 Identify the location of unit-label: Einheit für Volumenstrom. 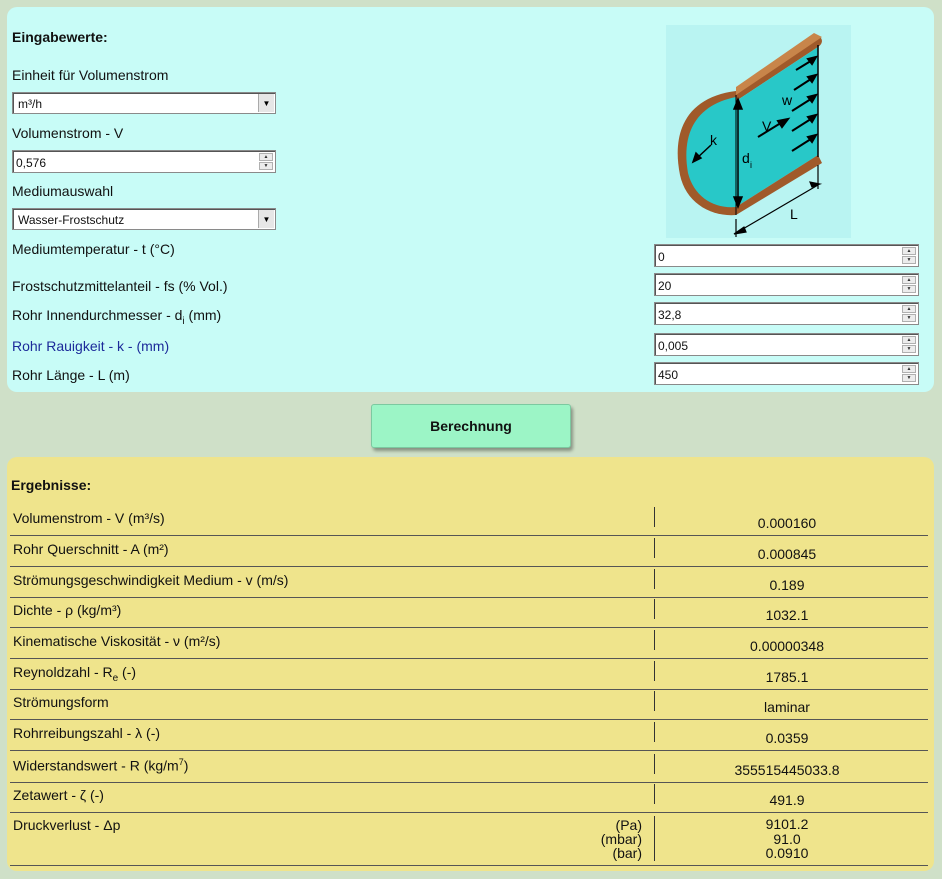
(90, 75).